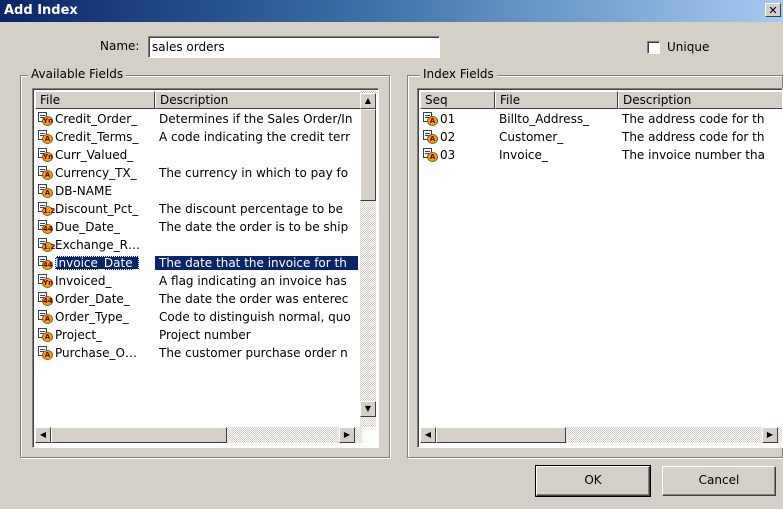 This screenshot has width=783, height=509. I want to click on list-item: A DB-NAME, so click(196, 191).